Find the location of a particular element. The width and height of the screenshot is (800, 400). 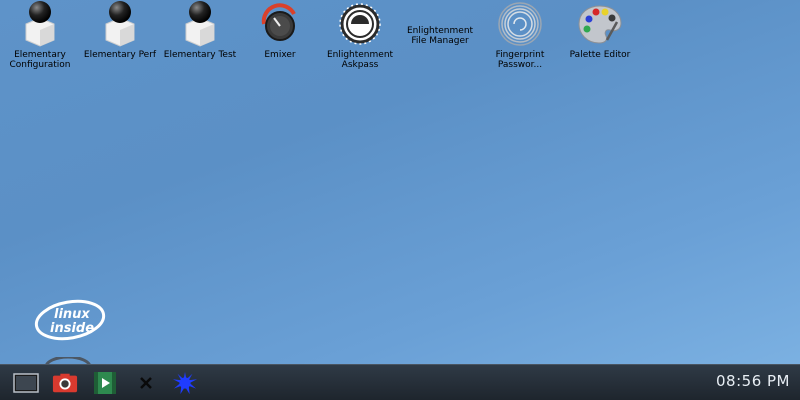

taskbar-media-player-launcher is located at coordinates (105, 383).